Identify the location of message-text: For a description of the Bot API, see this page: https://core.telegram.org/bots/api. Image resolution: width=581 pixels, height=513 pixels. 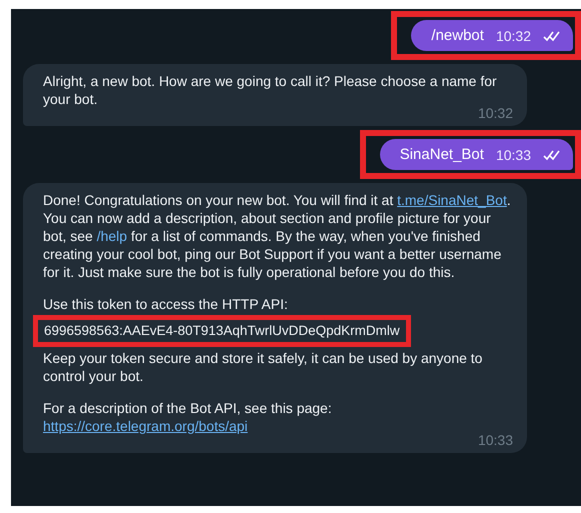
(188, 417).